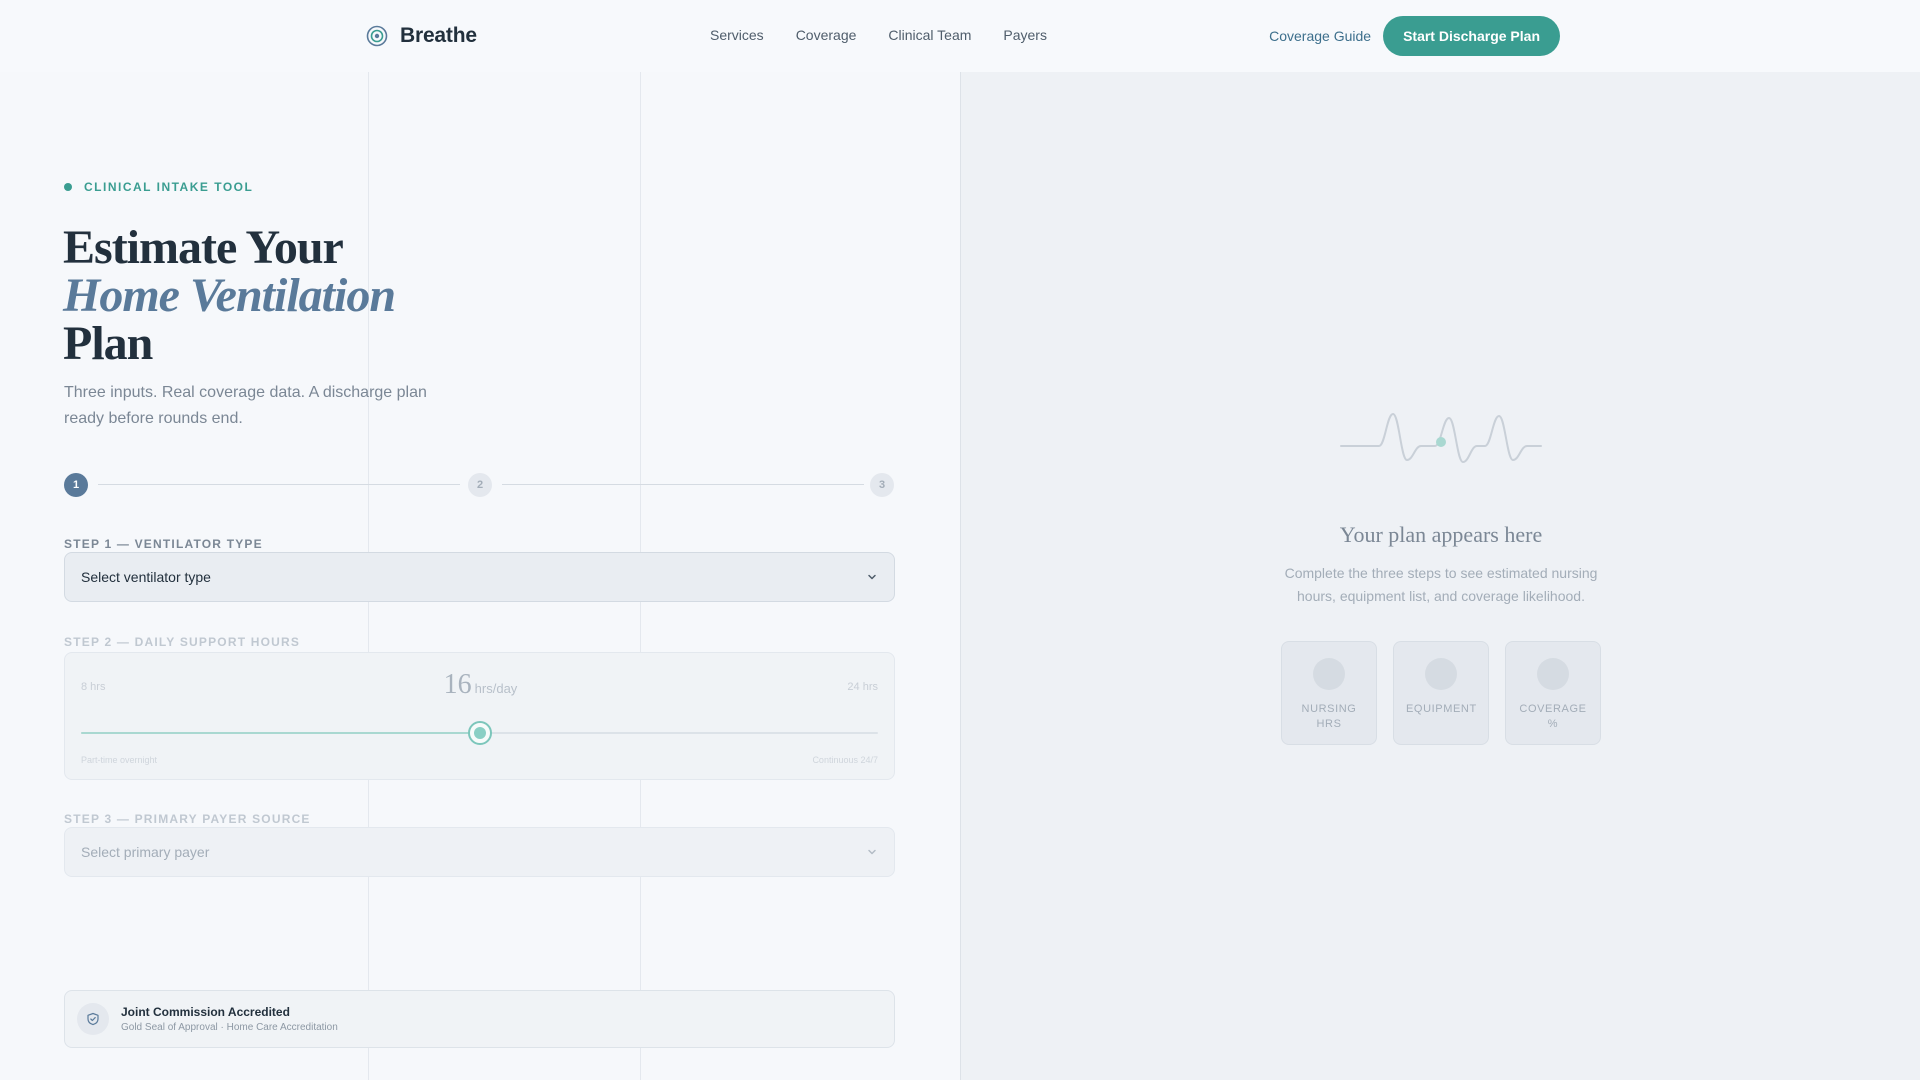 Image resolution: width=1920 pixels, height=1080 pixels. What do you see at coordinates (1471, 36) in the screenshot?
I see `start-discharge-plan-button: Start Discharge Plan` at bounding box center [1471, 36].